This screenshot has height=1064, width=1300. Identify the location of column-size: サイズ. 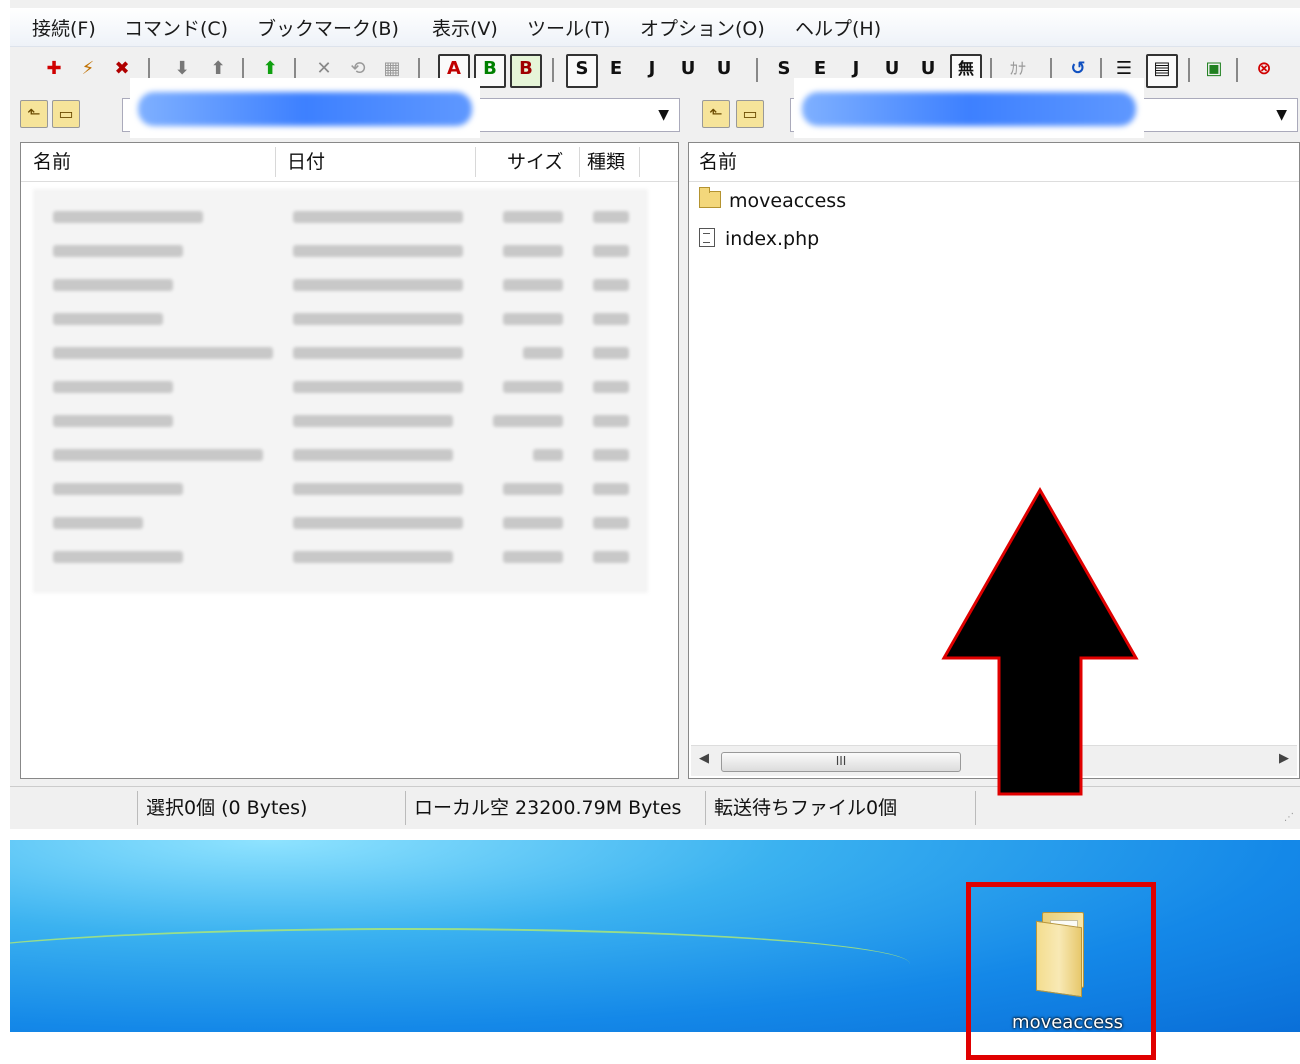
(535, 162).